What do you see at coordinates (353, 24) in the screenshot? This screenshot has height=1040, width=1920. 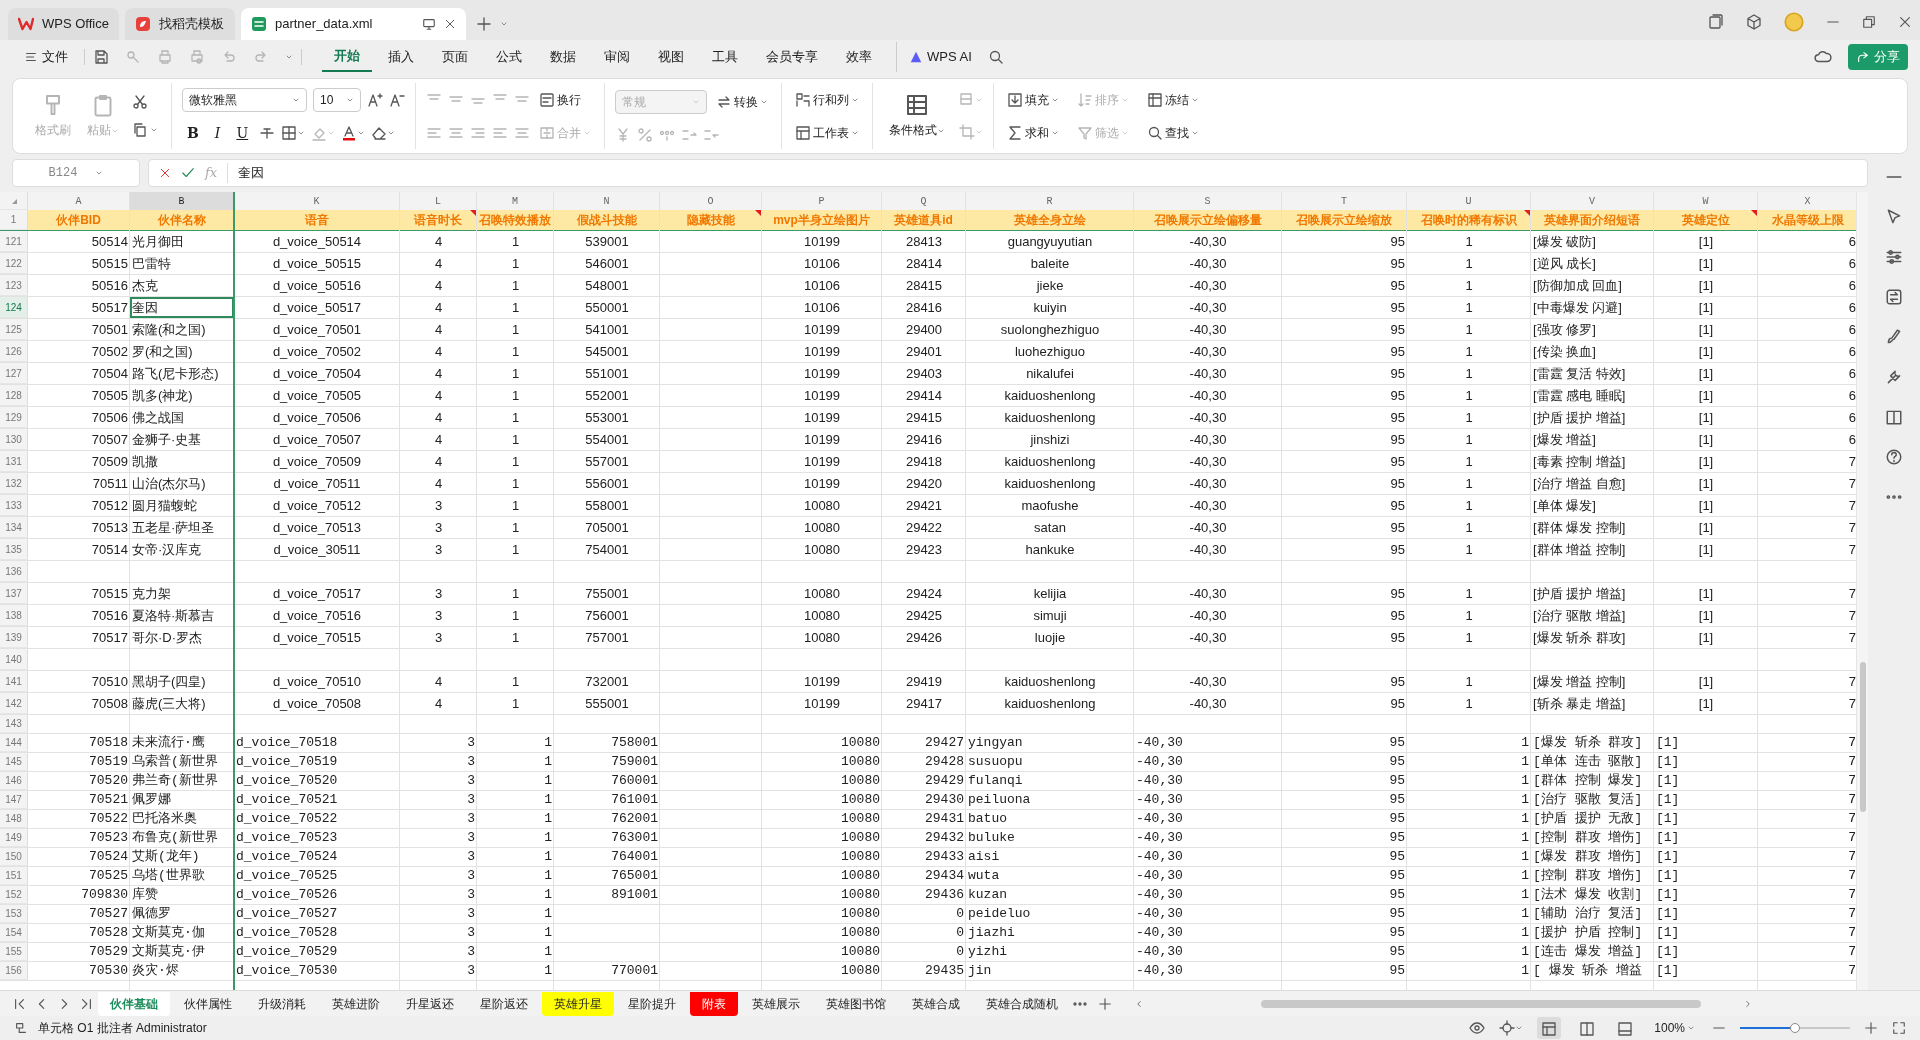 I see `document-tab: partner_data.xml` at bounding box center [353, 24].